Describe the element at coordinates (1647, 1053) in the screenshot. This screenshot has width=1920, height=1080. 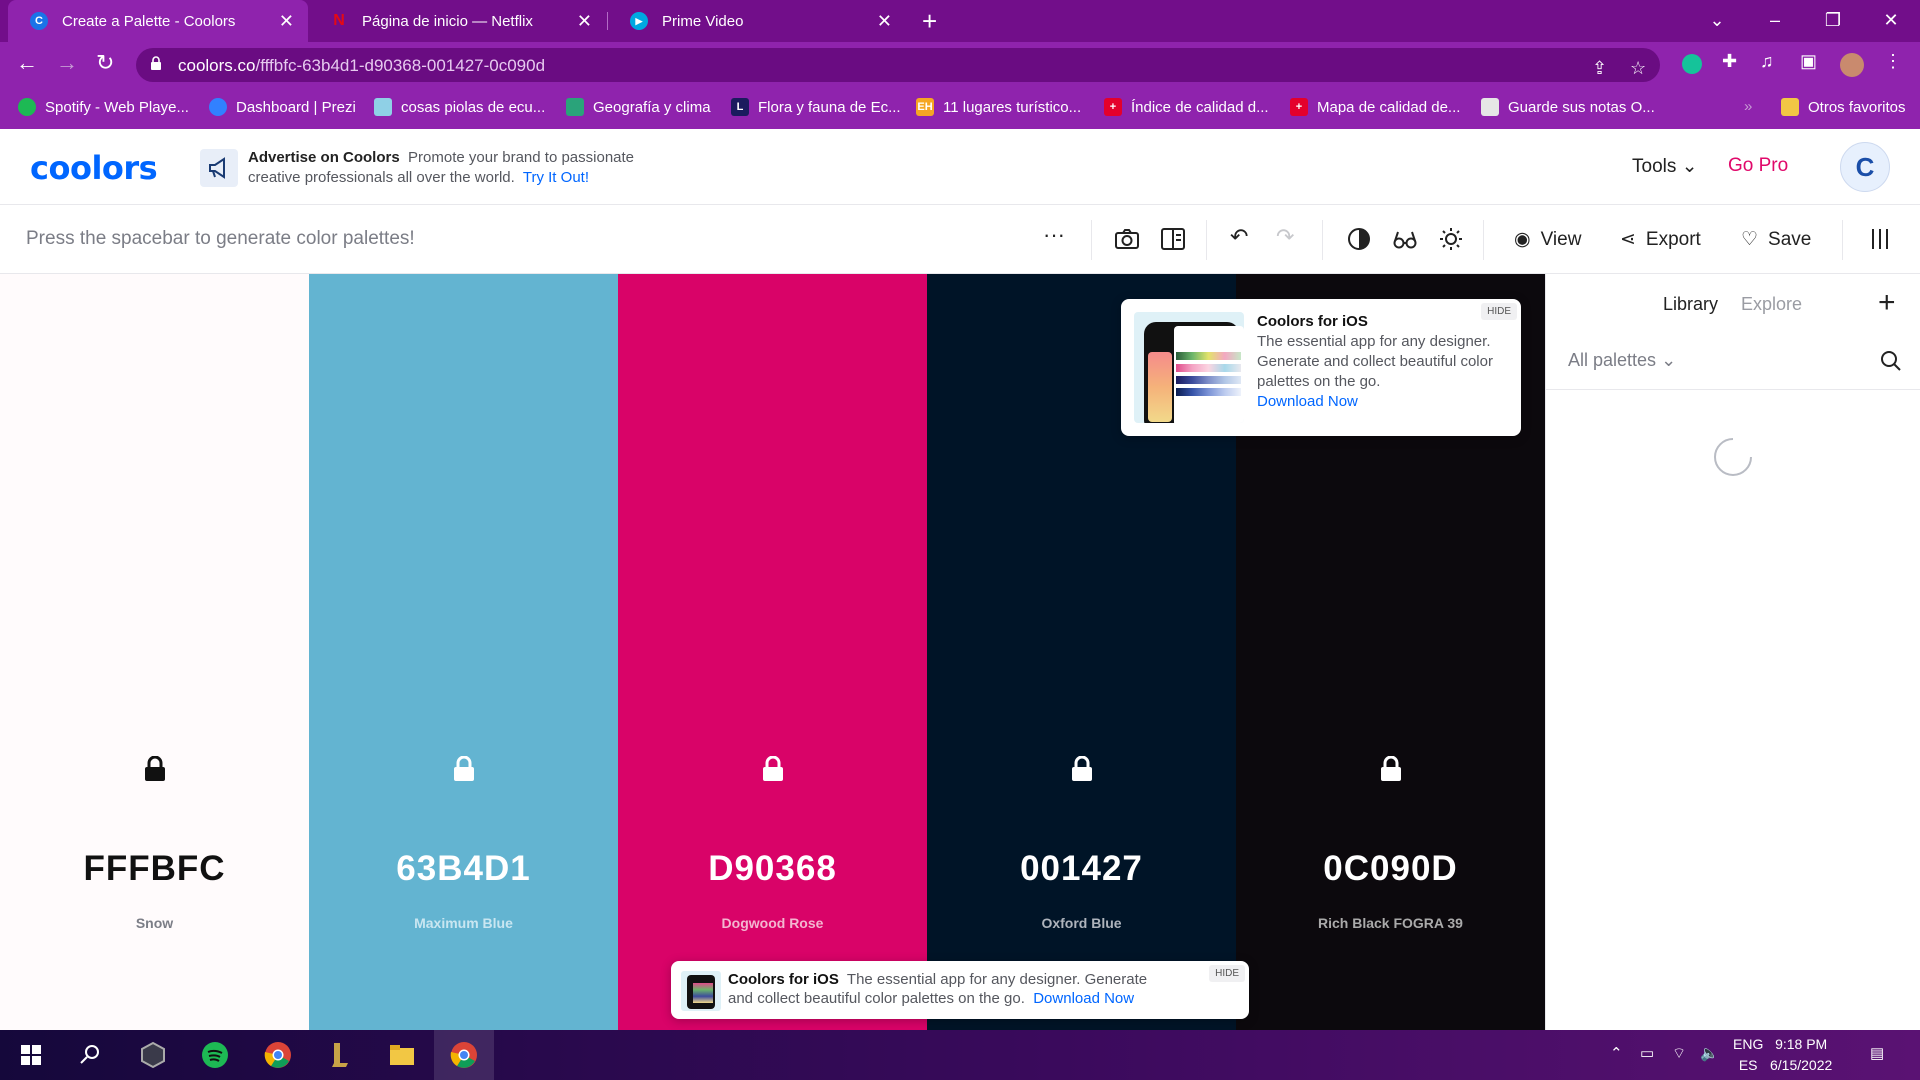
I see `battery-icon: ▭` at that location.